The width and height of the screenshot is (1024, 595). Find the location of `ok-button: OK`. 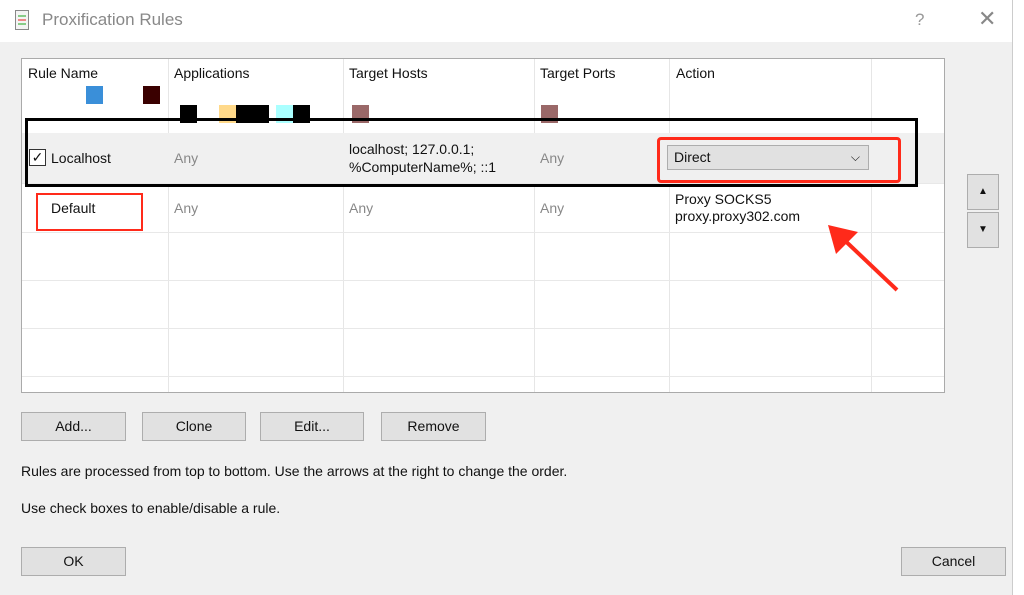

ok-button: OK is located at coordinates (73, 561).